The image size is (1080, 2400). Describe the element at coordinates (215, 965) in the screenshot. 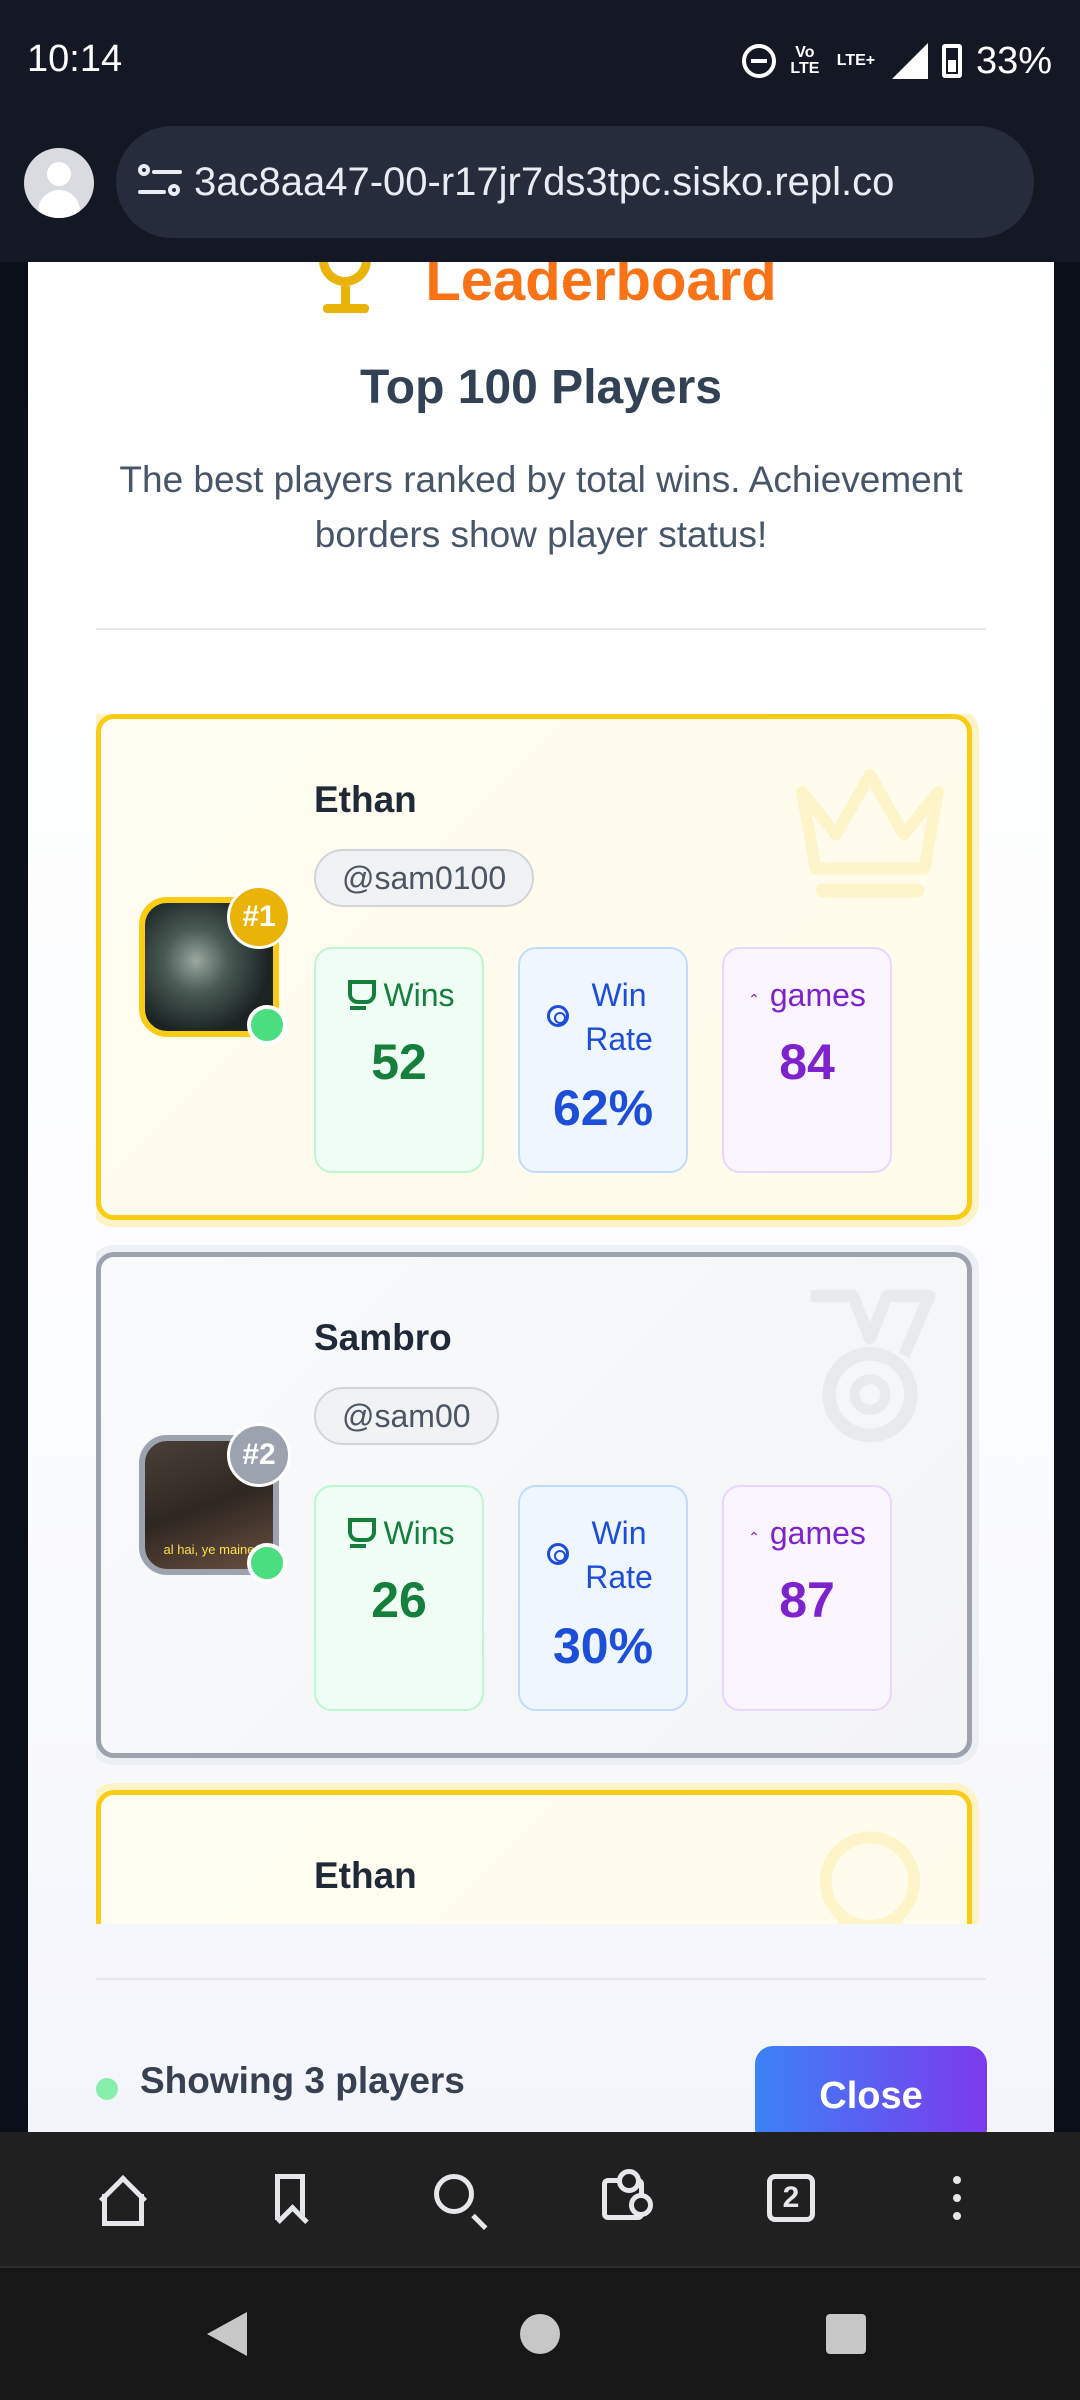

I see `player-avatar: #1` at that location.